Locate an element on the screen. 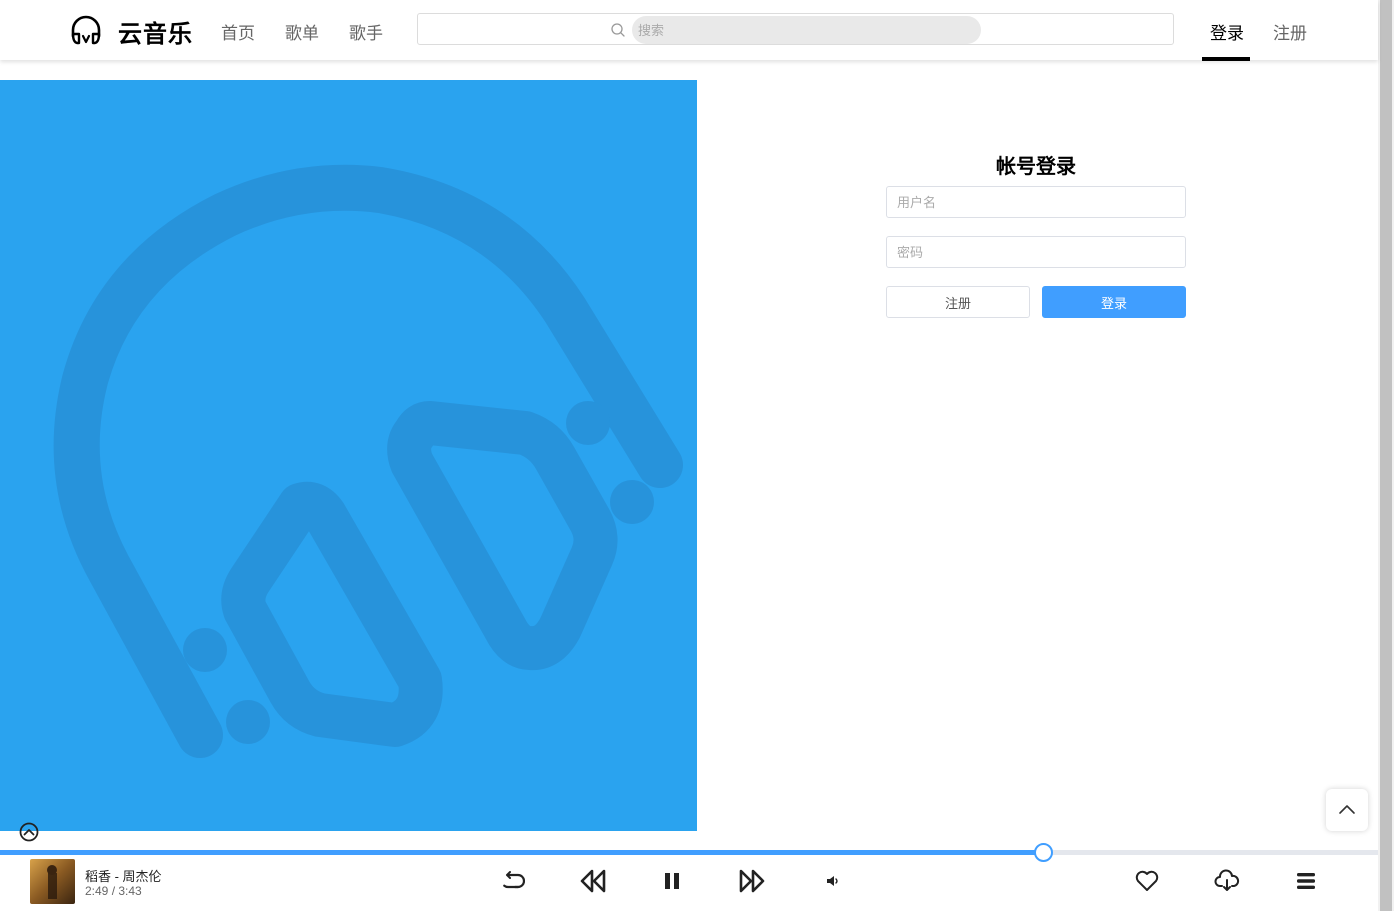 The width and height of the screenshot is (1394, 911). repeat-icon is located at coordinates (513, 880).